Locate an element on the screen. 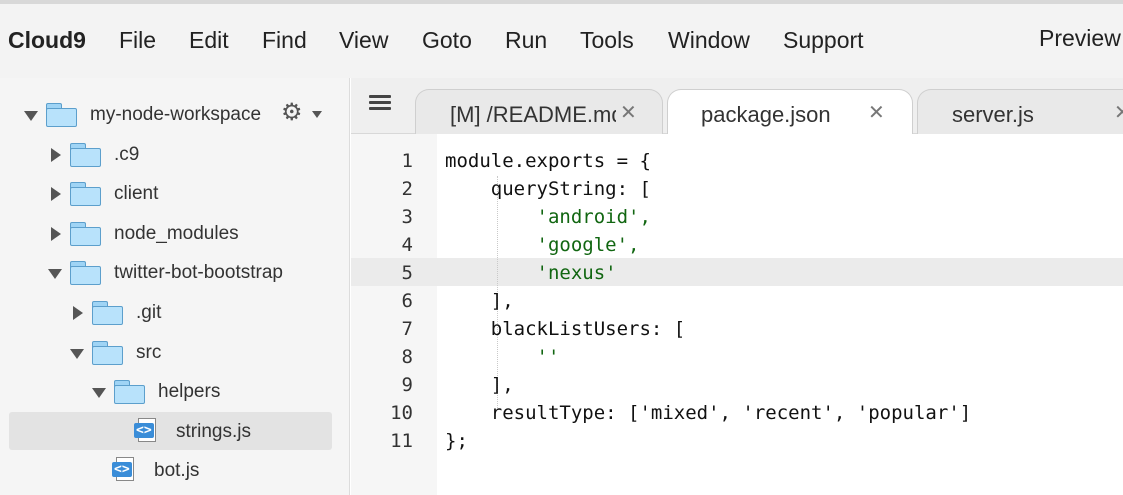 The width and height of the screenshot is (1123, 495). line-number: 7 is located at coordinates (407, 329).